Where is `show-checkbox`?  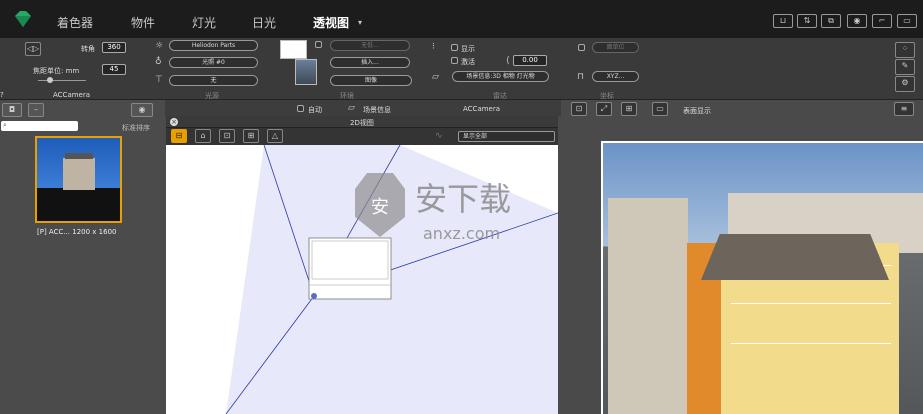
show-checkbox is located at coordinates (454, 47).